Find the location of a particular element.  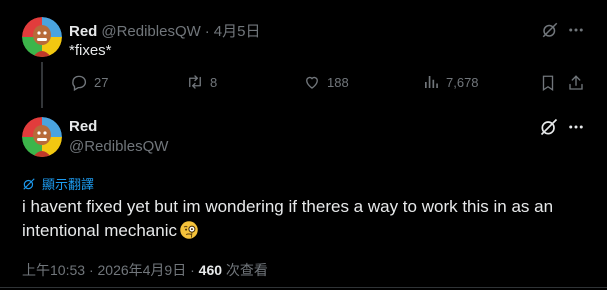

views-label: 次查看 is located at coordinates (246, 270).